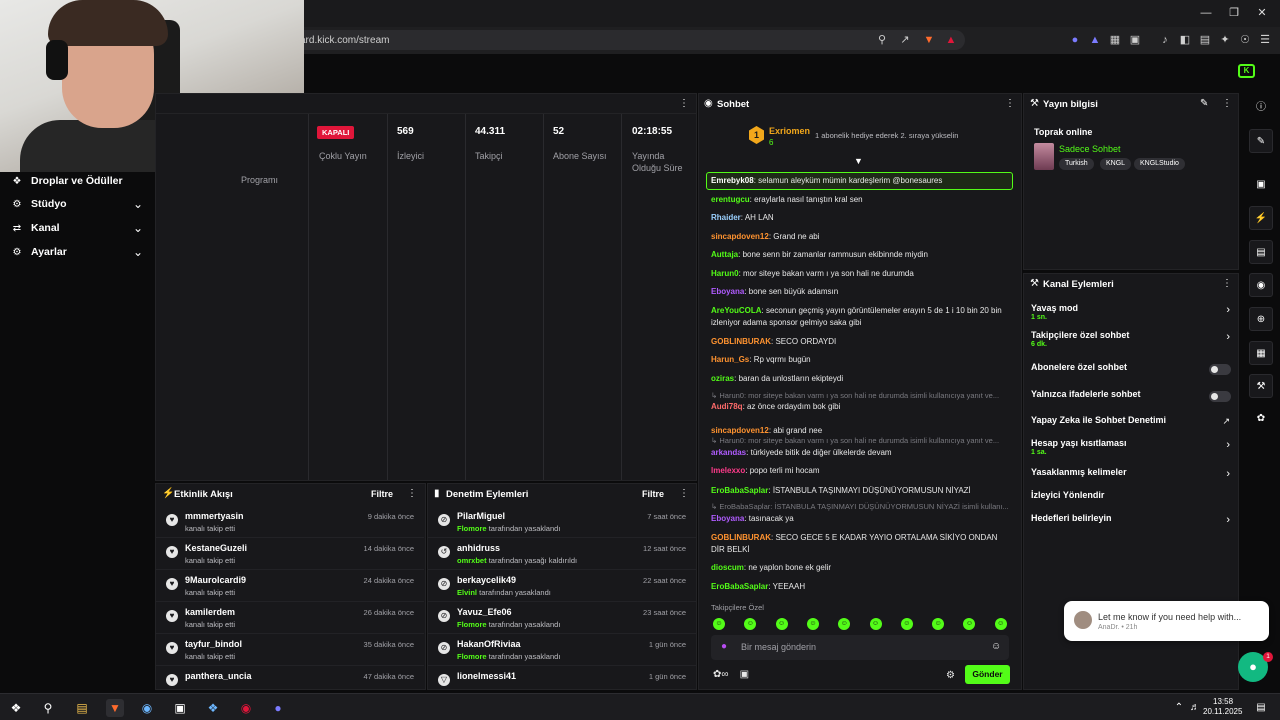 The width and height of the screenshot is (1280, 720). What do you see at coordinates (724, 254) in the screenshot?
I see `chat-username: Auttaja` at bounding box center [724, 254].